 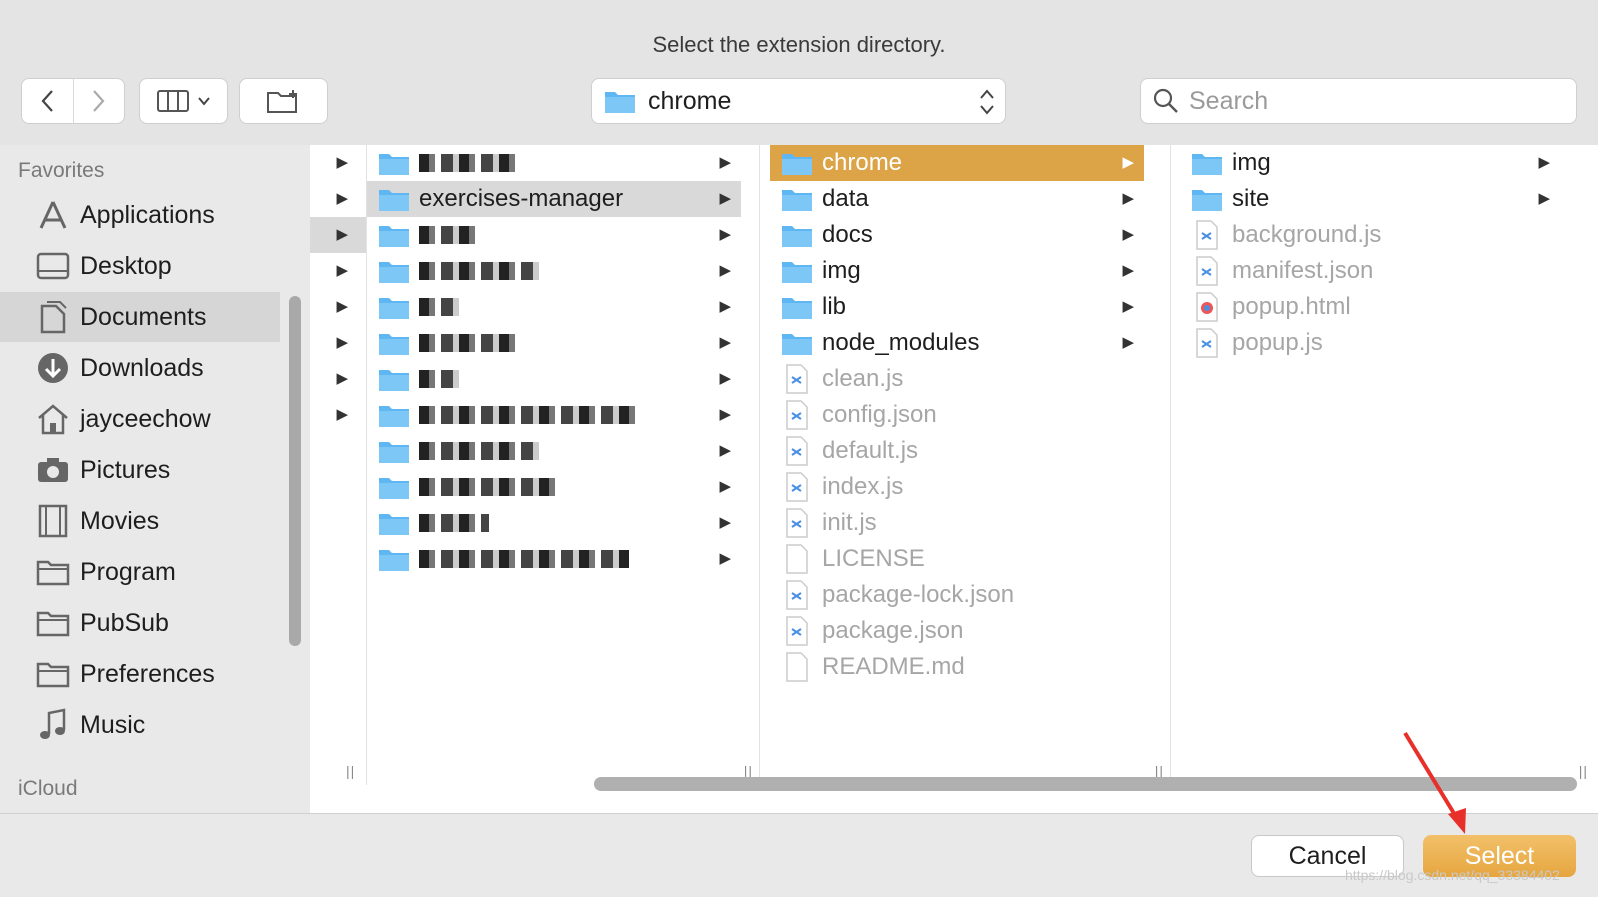 I want to click on item-label: init.js, so click(x=849, y=522).